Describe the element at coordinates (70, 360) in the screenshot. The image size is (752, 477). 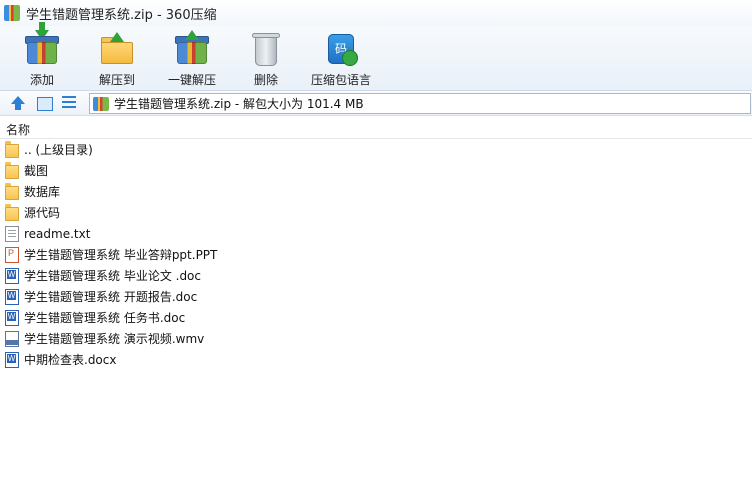
I see `item-name: 中期检查表.docx` at that location.